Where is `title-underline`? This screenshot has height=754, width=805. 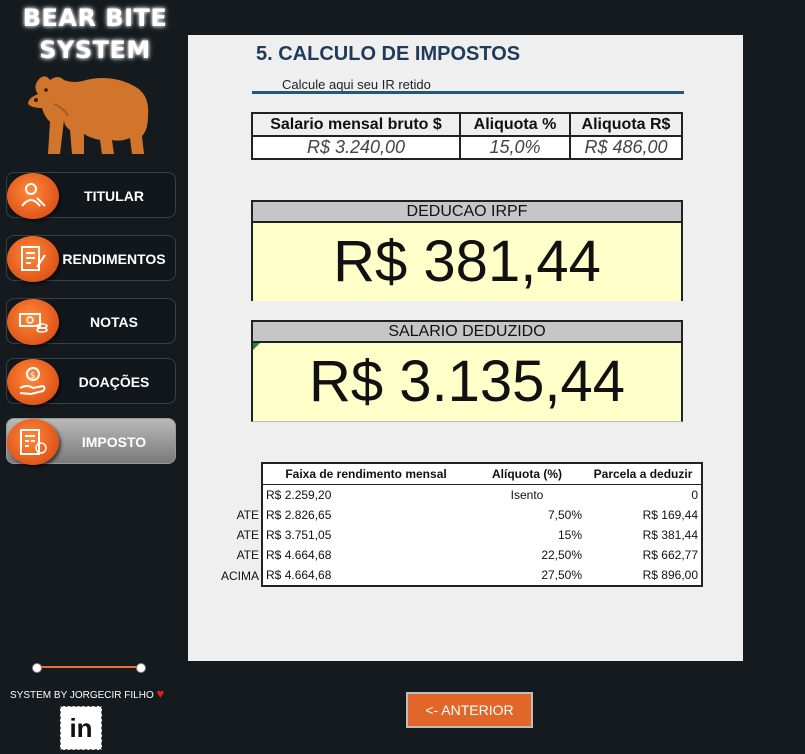 title-underline is located at coordinates (468, 92).